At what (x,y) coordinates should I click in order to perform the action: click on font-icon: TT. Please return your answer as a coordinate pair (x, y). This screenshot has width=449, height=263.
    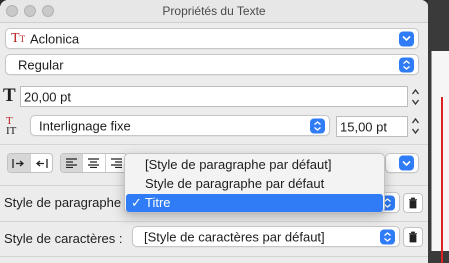
    Looking at the image, I should click on (18, 38).